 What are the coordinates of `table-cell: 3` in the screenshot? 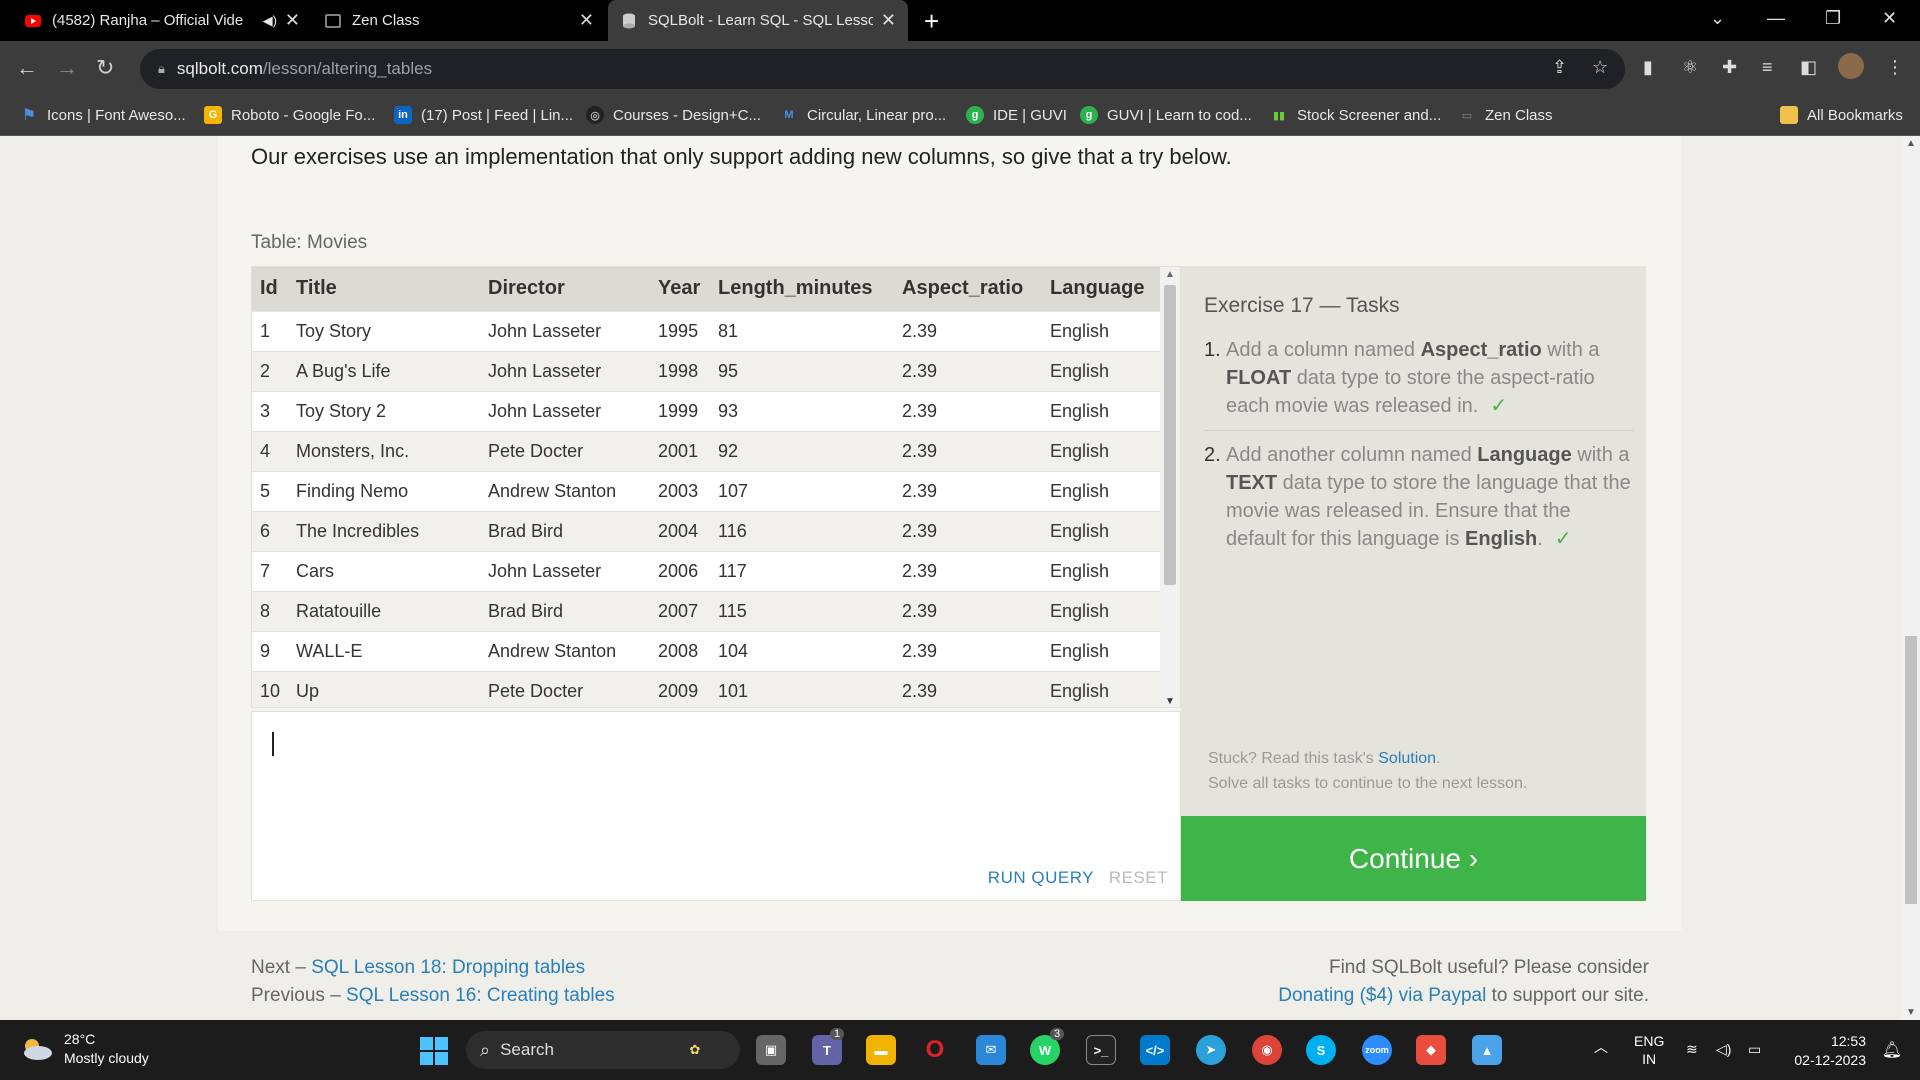 It's located at (270, 410).